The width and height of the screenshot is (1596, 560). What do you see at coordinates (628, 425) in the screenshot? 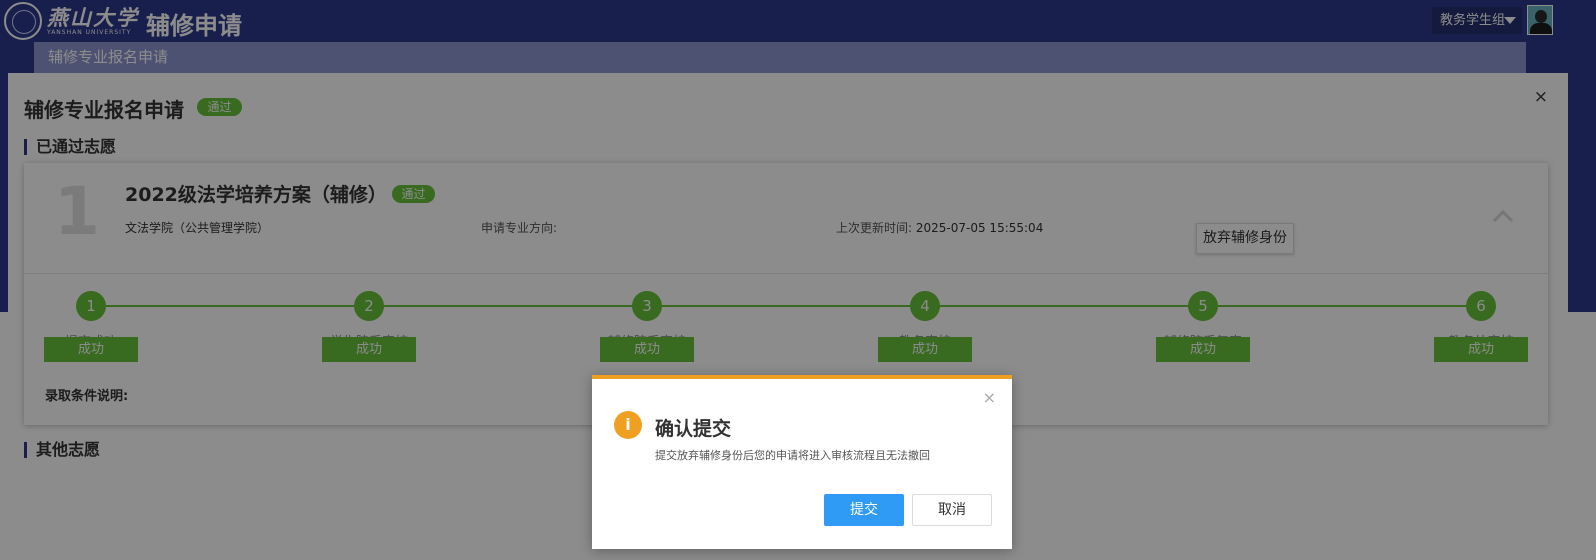
I see `info-icon: i` at bounding box center [628, 425].